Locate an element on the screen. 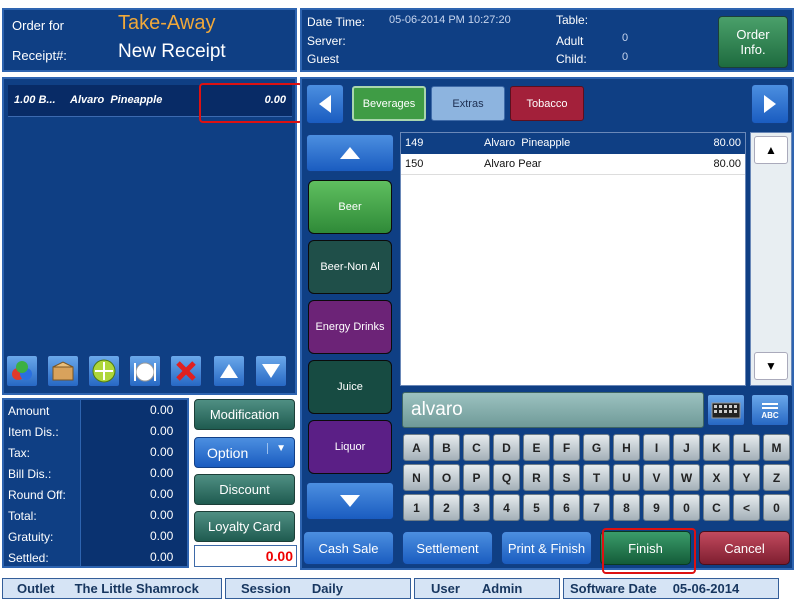 The image size is (811, 615). key-row1-10: K is located at coordinates (716, 447).